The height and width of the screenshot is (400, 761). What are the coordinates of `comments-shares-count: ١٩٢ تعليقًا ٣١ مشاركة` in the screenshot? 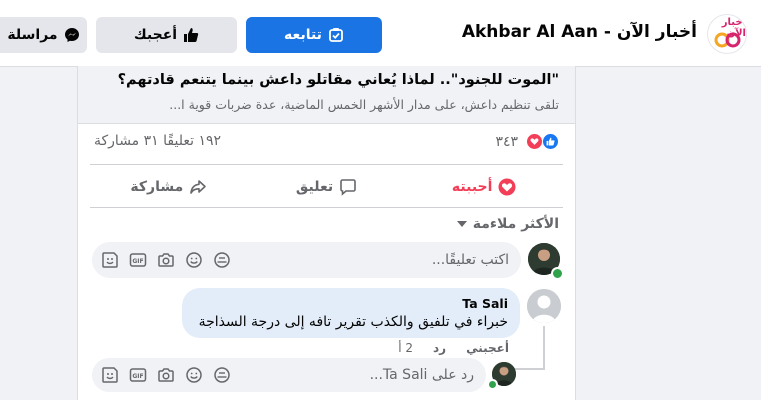 It's located at (157, 141).